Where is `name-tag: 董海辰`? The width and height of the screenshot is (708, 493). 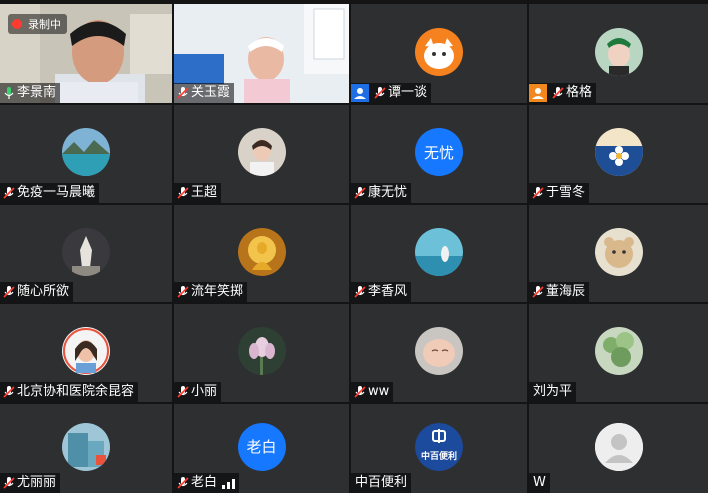
name-tag: 董海辰 is located at coordinates (559, 292).